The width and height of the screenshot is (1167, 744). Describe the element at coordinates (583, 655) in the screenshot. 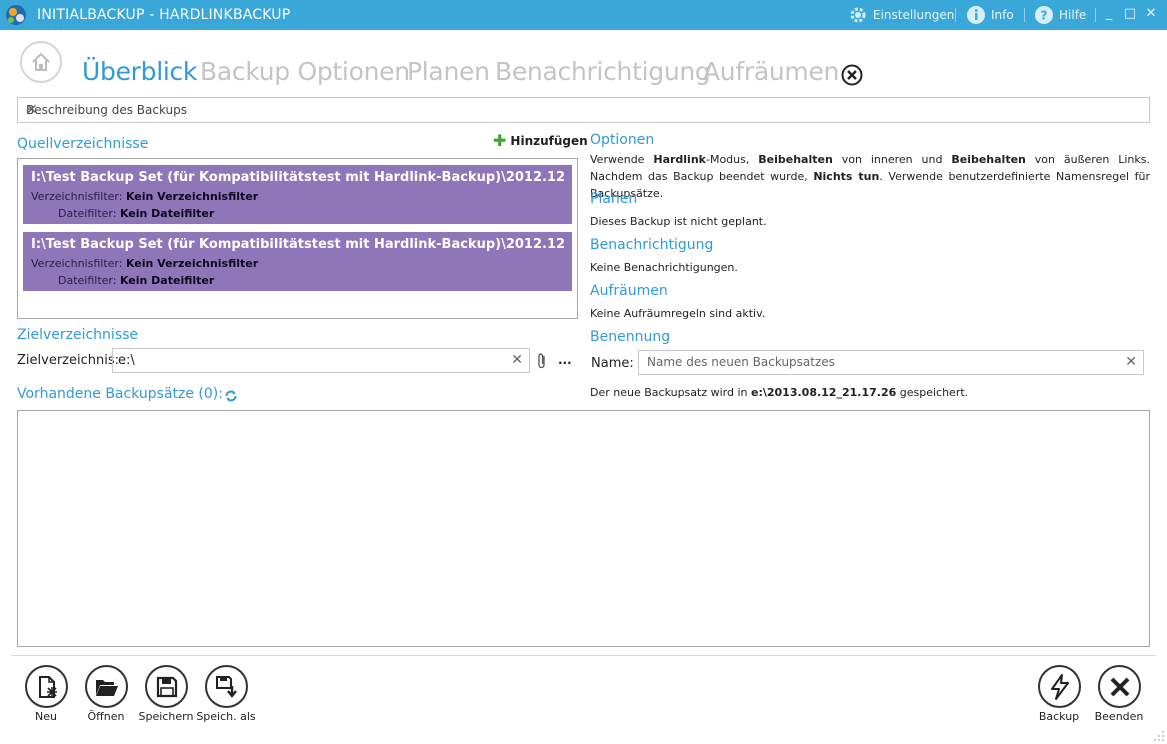

I see `toolbar-divider` at that location.